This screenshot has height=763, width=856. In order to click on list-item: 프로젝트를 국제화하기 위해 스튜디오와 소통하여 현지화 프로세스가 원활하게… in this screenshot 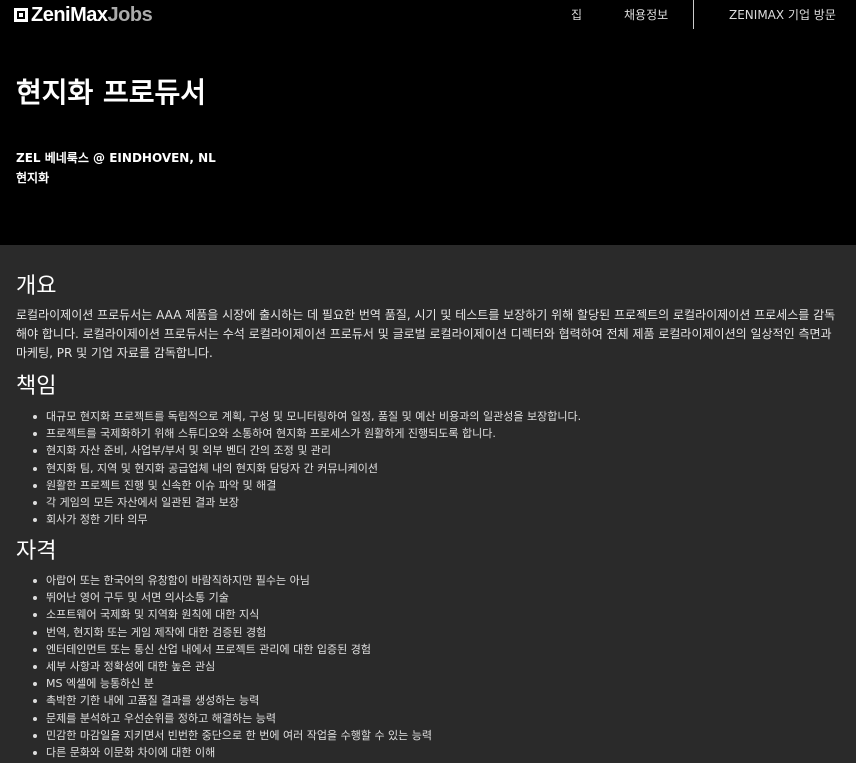, I will do `click(305, 433)`.